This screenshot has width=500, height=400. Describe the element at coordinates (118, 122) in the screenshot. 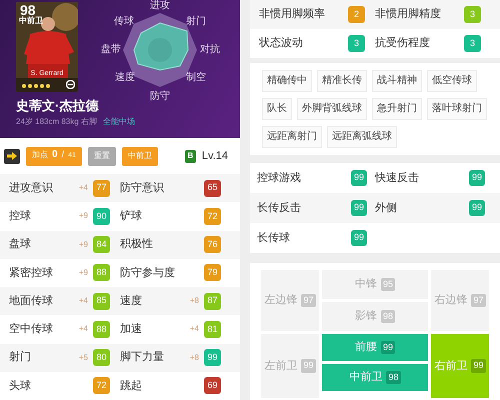

I see `player-role: 全能中场` at that location.